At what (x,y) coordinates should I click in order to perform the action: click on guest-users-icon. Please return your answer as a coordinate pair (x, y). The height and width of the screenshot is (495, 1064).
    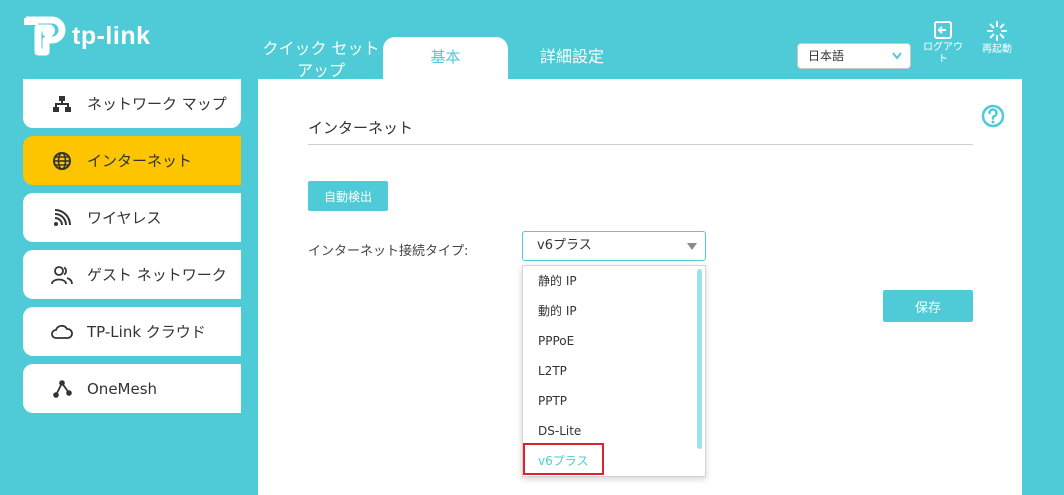
    Looking at the image, I should click on (62, 275).